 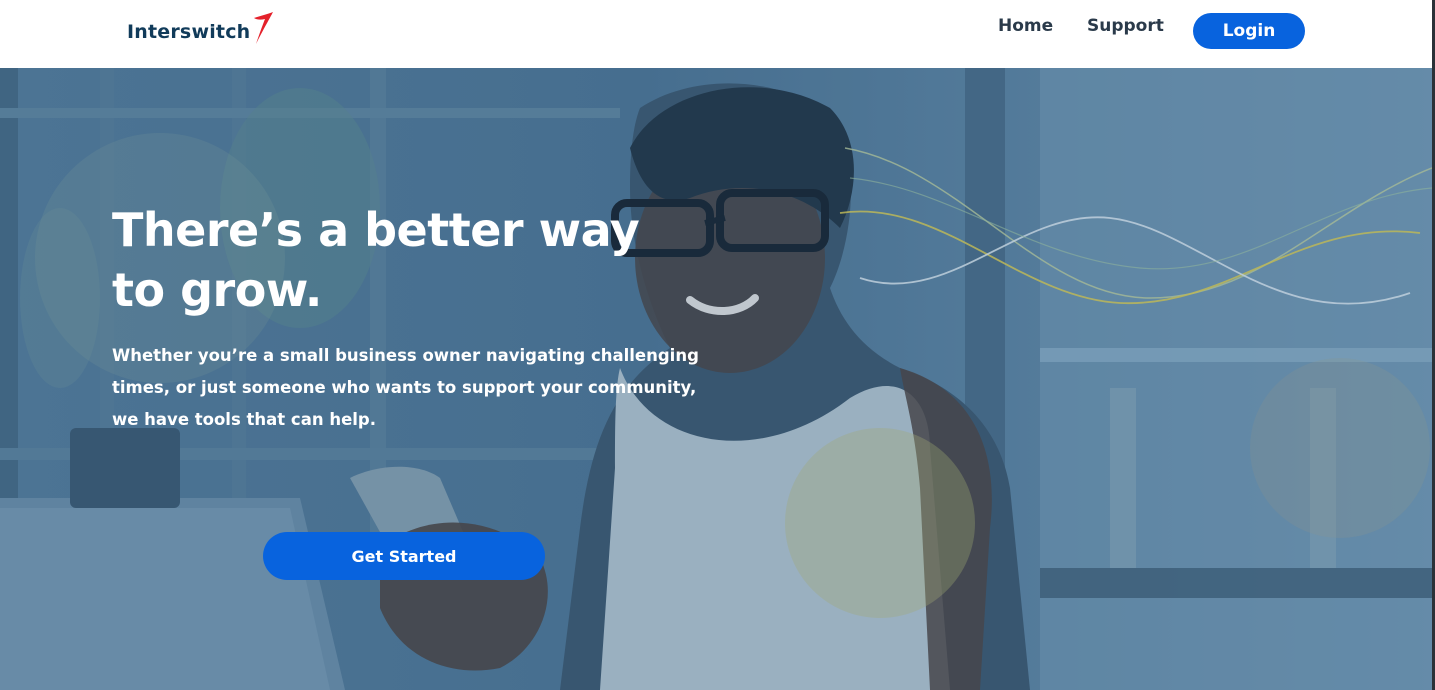 What do you see at coordinates (404, 556) in the screenshot?
I see `get-started-button: Get Started` at bounding box center [404, 556].